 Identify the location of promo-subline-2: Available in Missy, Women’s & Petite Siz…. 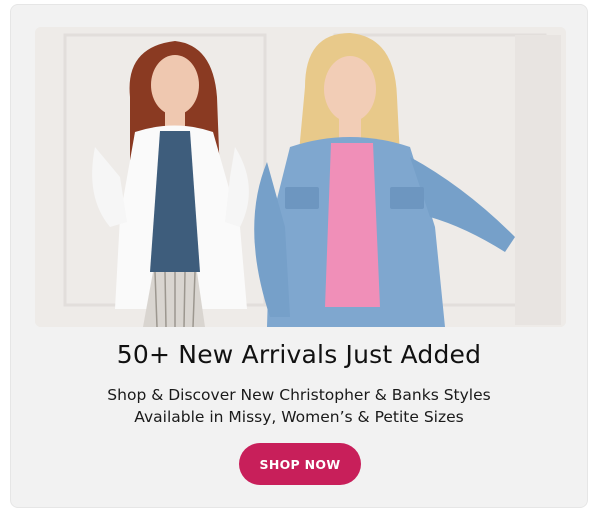
(299, 417).